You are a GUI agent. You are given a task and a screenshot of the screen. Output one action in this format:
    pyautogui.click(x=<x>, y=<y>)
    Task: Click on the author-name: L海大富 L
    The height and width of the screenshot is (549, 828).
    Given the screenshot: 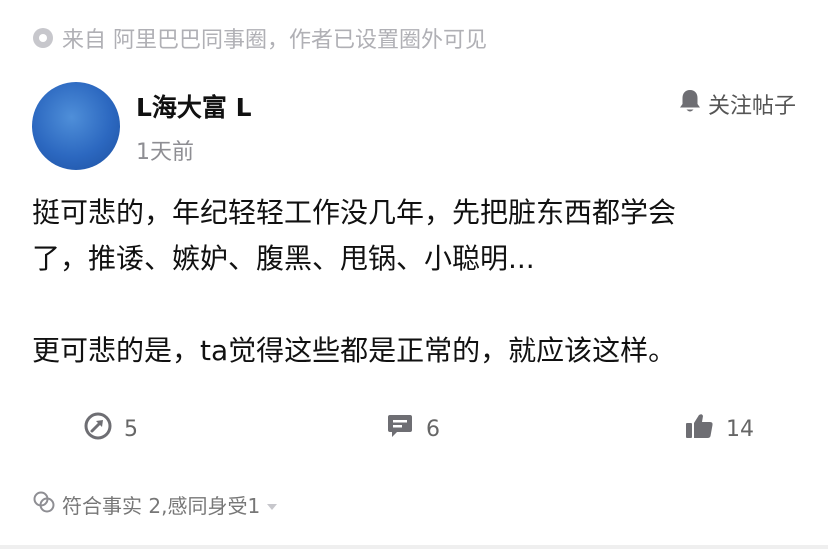 What is the action you would take?
    pyautogui.click(x=194, y=106)
    